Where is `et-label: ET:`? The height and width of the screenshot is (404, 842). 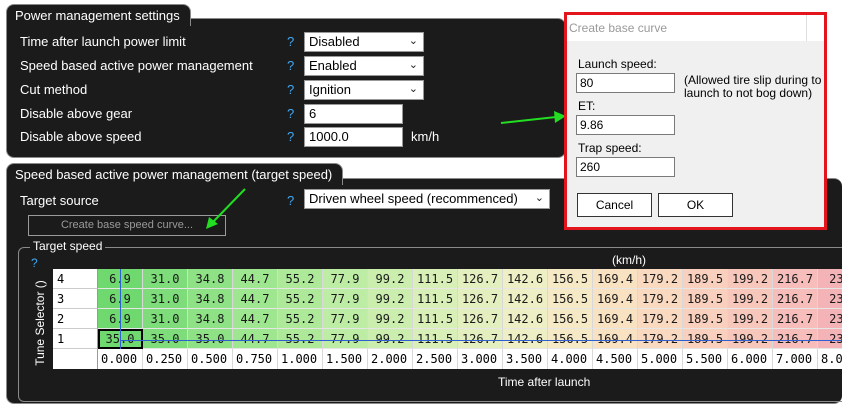 et-label: ET: is located at coordinates (587, 106).